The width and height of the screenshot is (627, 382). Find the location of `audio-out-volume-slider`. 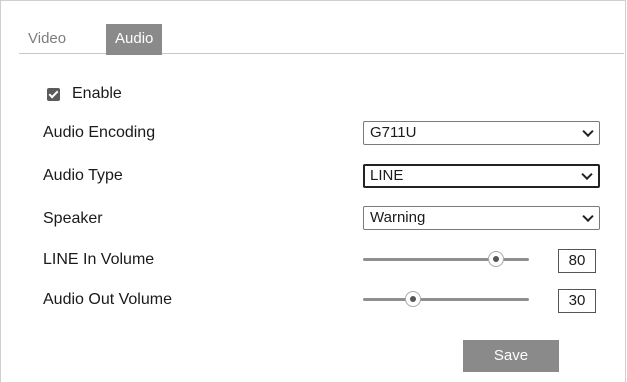

audio-out-volume-slider is located at coordinates (446, 299).